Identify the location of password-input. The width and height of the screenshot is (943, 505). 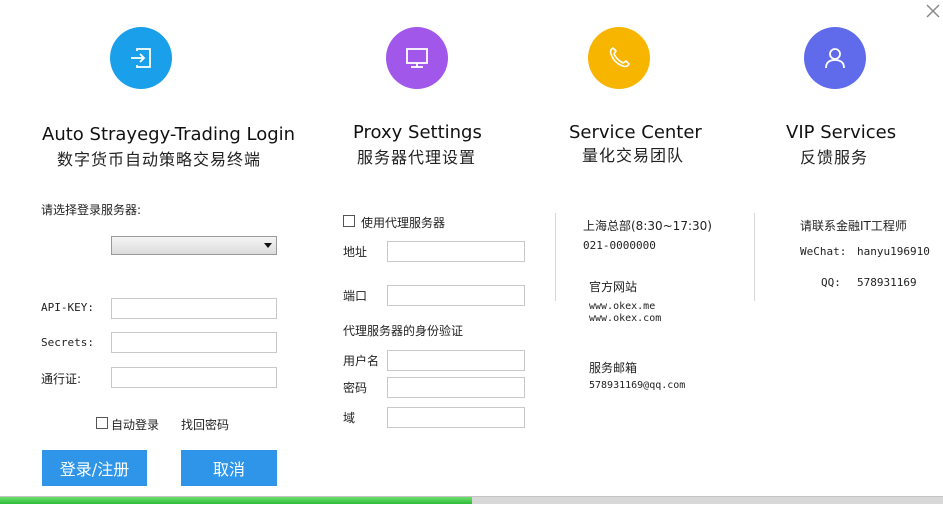
(456, 387).